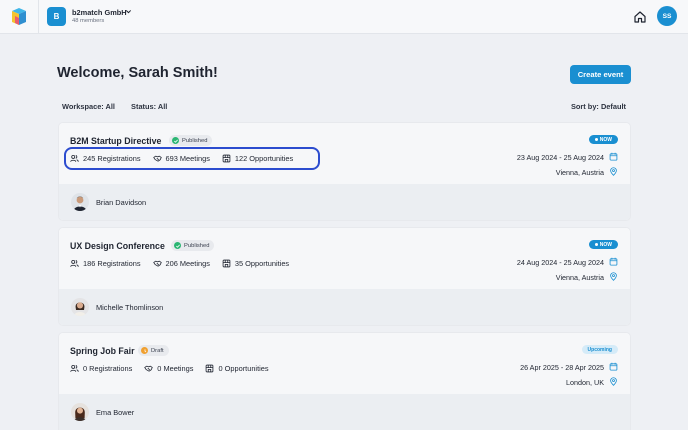  I want to click on chevron-down-icon, so click(128, 11).